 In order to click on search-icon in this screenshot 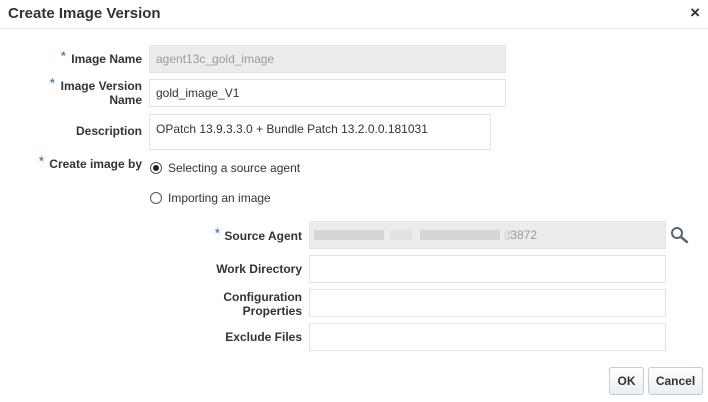, I will do `click(680, 235)`.